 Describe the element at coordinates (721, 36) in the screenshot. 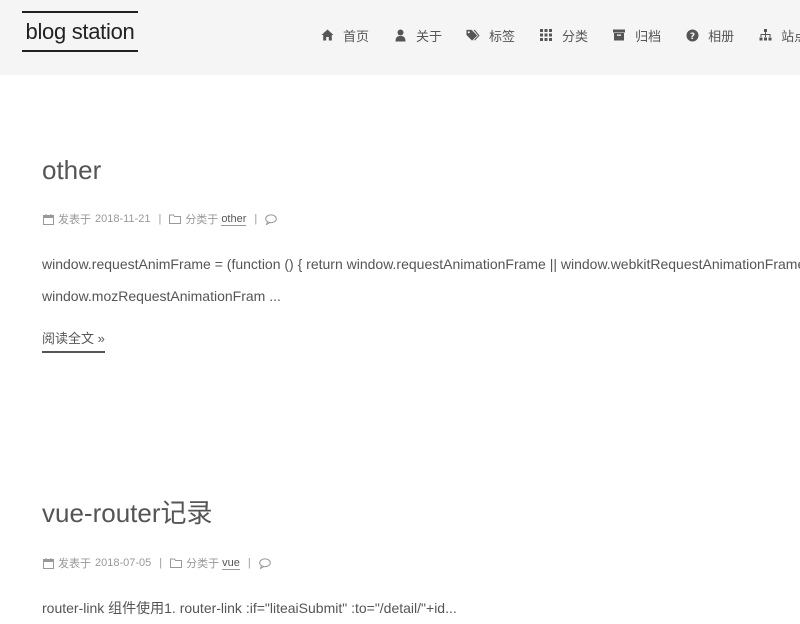

I see `nav-item-album-label: 相册` at that location.